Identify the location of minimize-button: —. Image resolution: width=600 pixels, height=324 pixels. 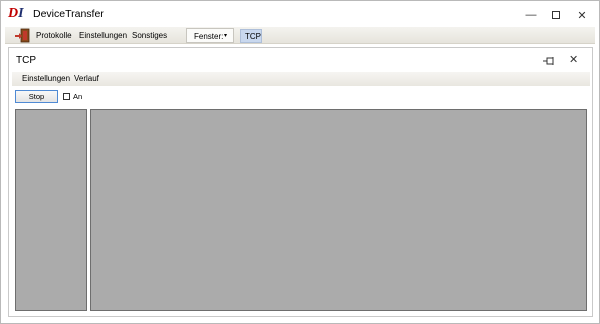
(531, 15).